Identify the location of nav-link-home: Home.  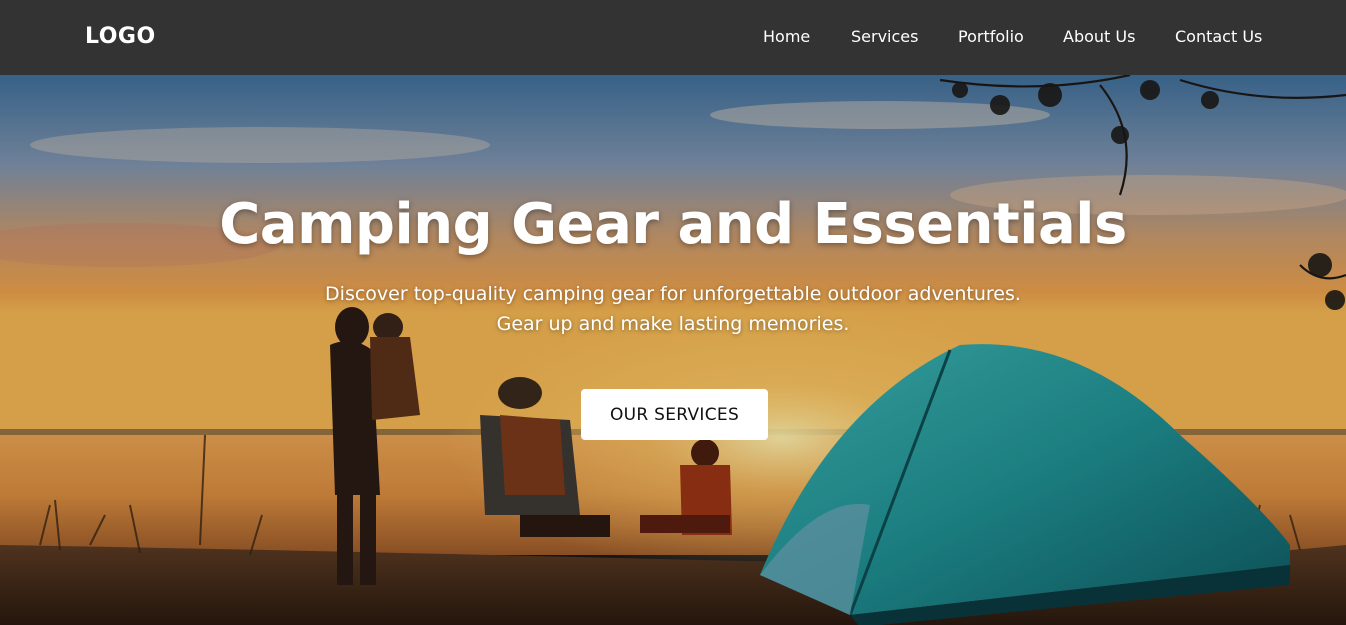
(786, 36).